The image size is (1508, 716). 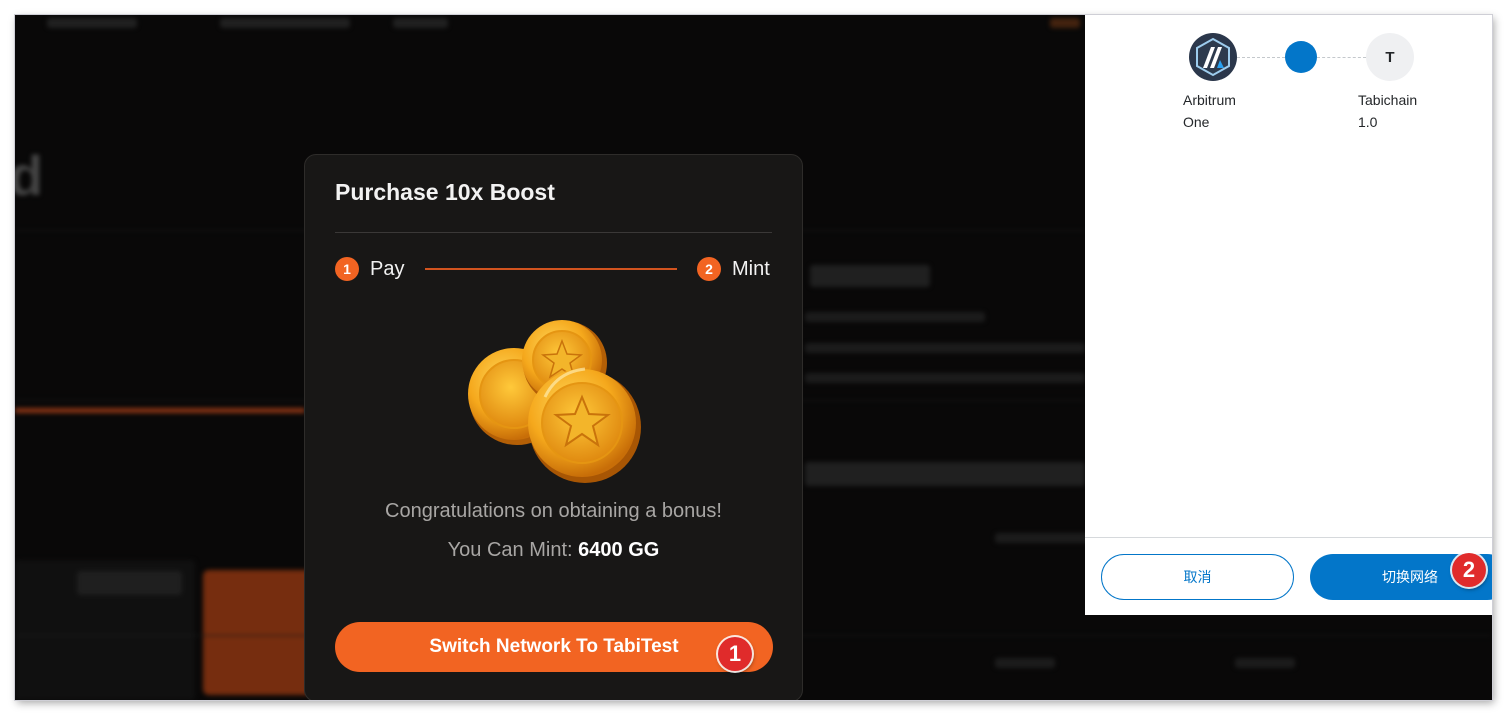 I want to click on mint-amount: You Can Mint: 6400 GG, so click(x=553, y=550).